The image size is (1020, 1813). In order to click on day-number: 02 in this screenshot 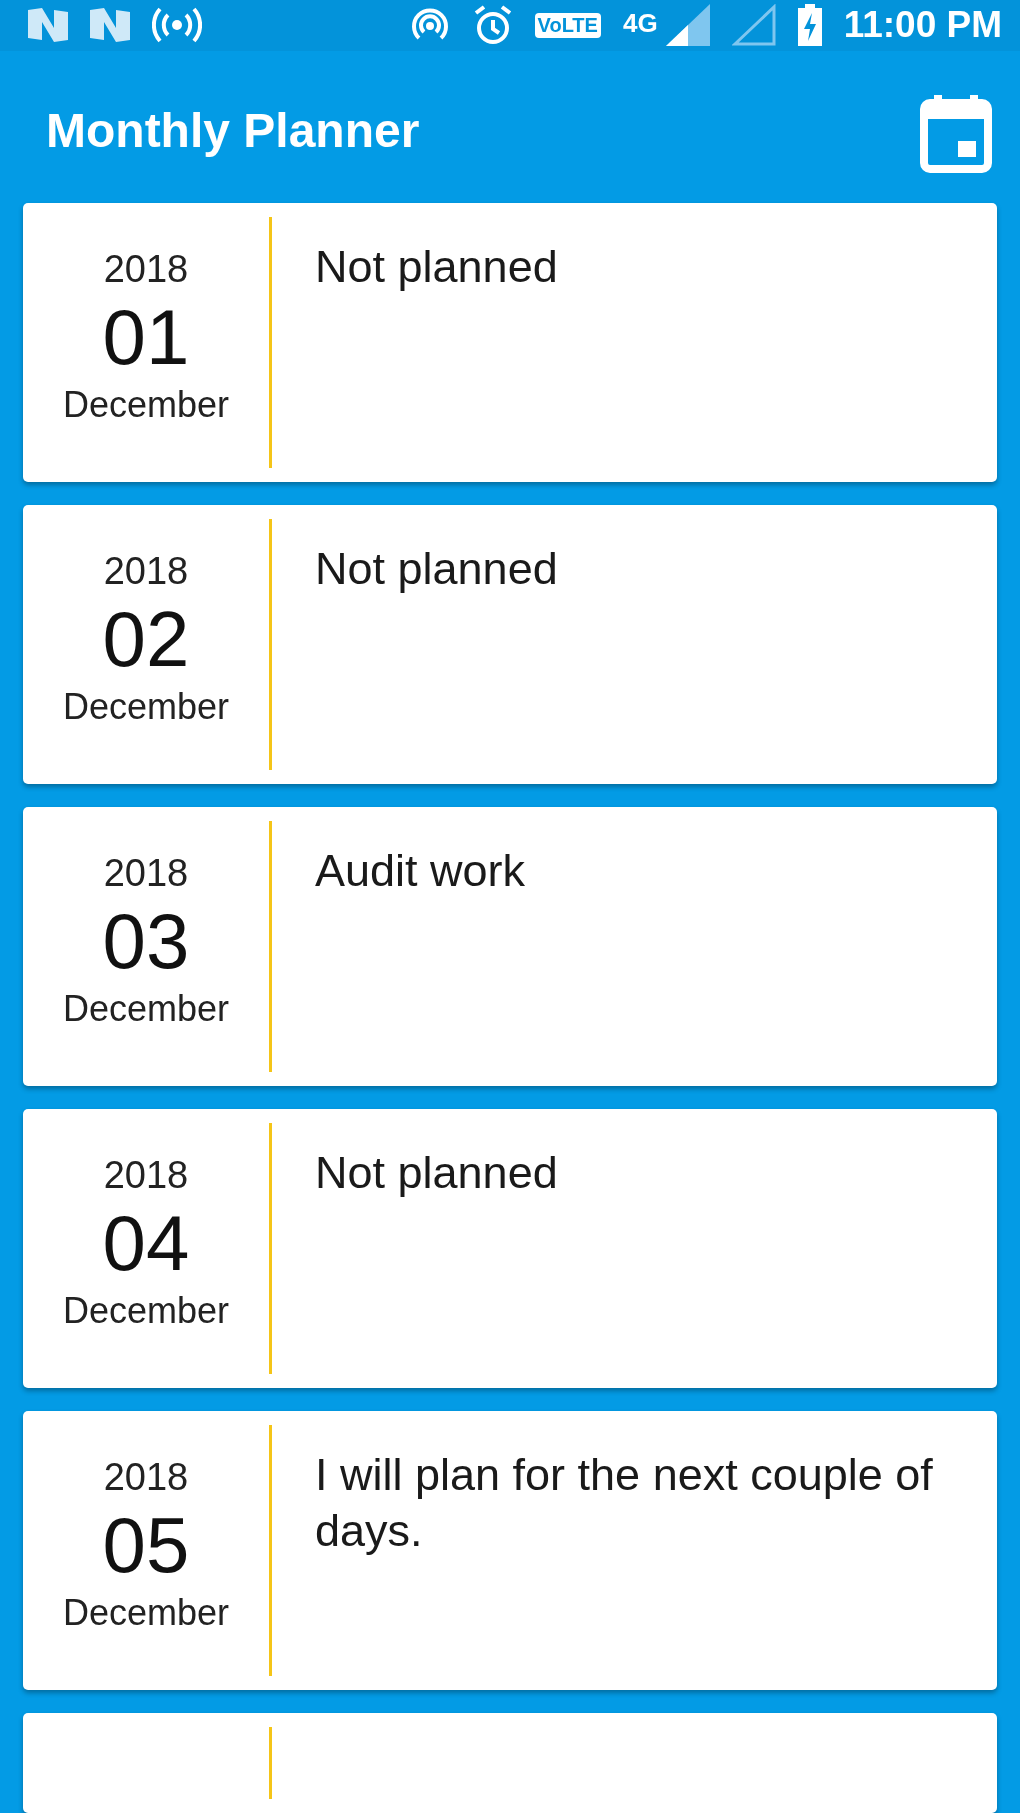, I will do `click(146, 639)`.